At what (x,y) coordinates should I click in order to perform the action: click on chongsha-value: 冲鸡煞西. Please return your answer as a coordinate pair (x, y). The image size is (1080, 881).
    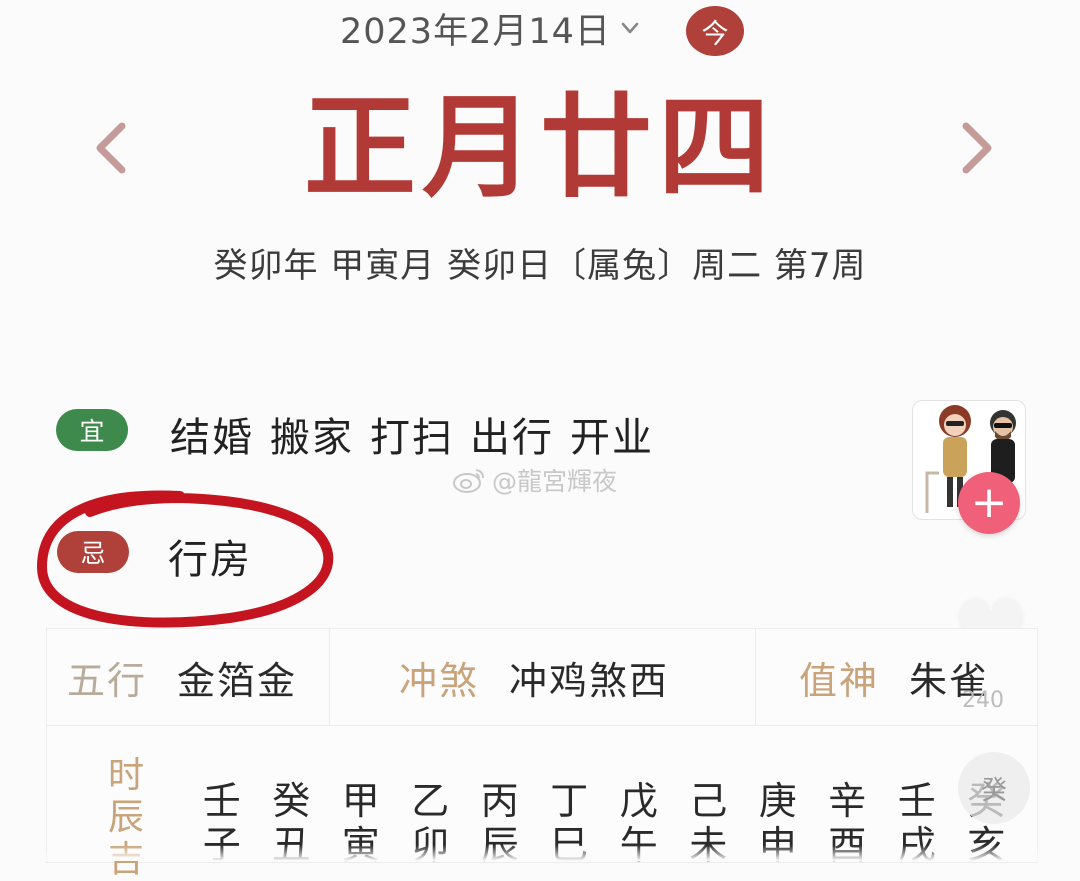
    Looking at the image, I should click on (589, 680).